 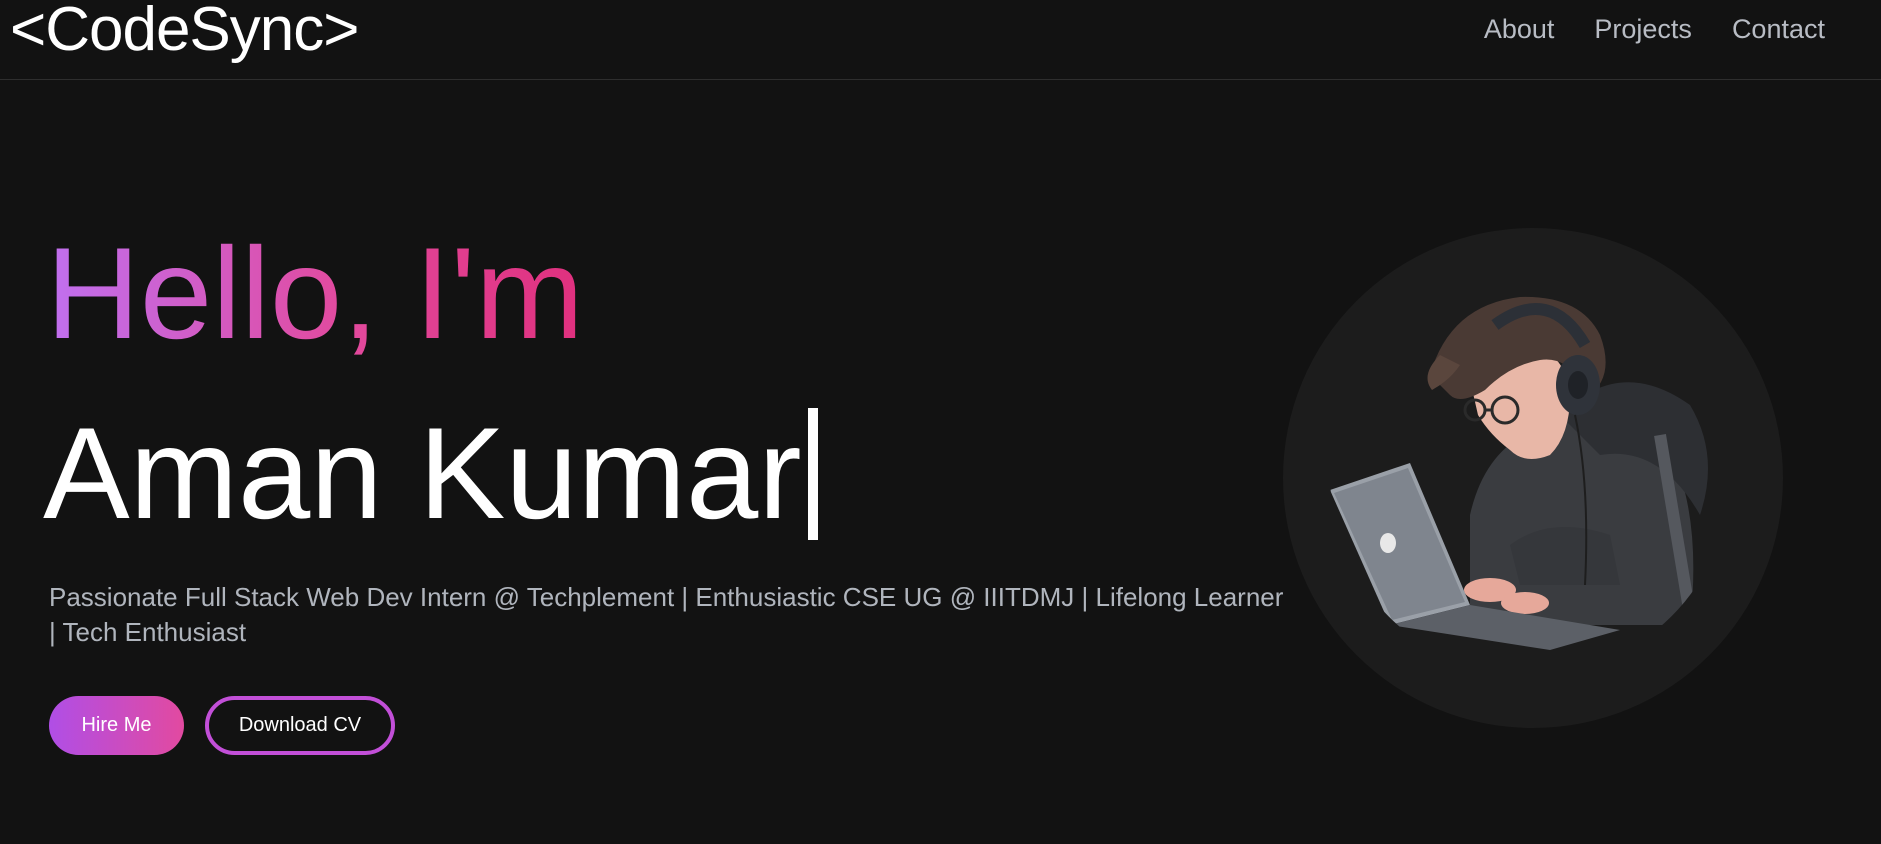 I want to click on developer-illustration, so click(x=1519, y=473).